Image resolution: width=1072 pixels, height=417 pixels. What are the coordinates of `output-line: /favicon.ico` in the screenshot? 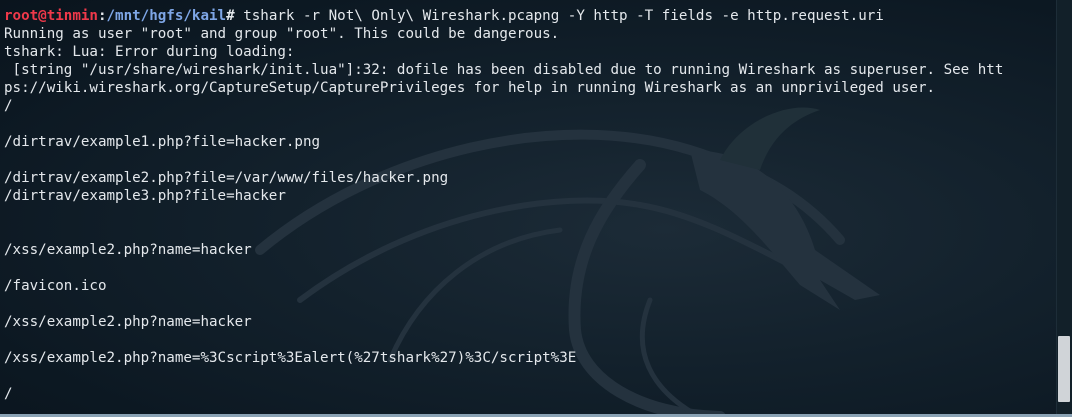 It's located at (55, 286).